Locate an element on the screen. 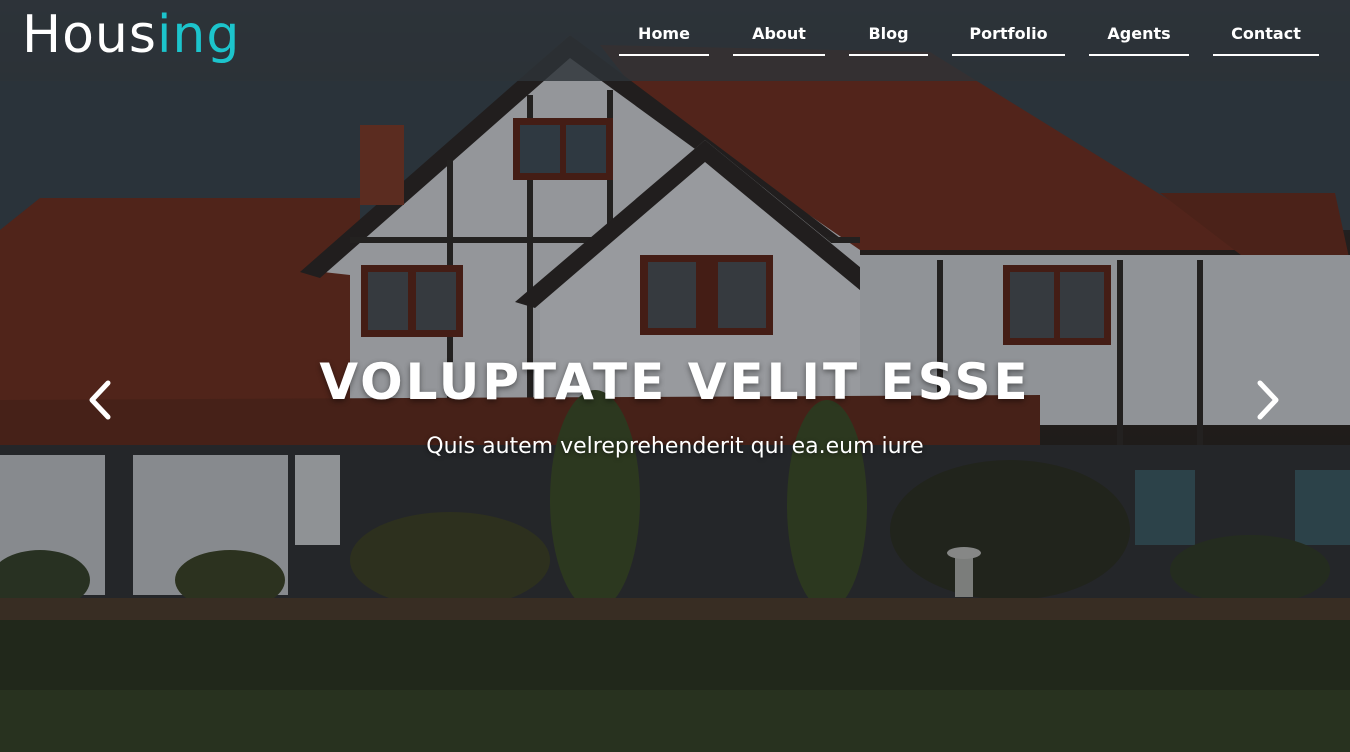 The width and height of the screenshot is (1350, 752). nav-contact: Contact is located at coordinates (1266, 28).